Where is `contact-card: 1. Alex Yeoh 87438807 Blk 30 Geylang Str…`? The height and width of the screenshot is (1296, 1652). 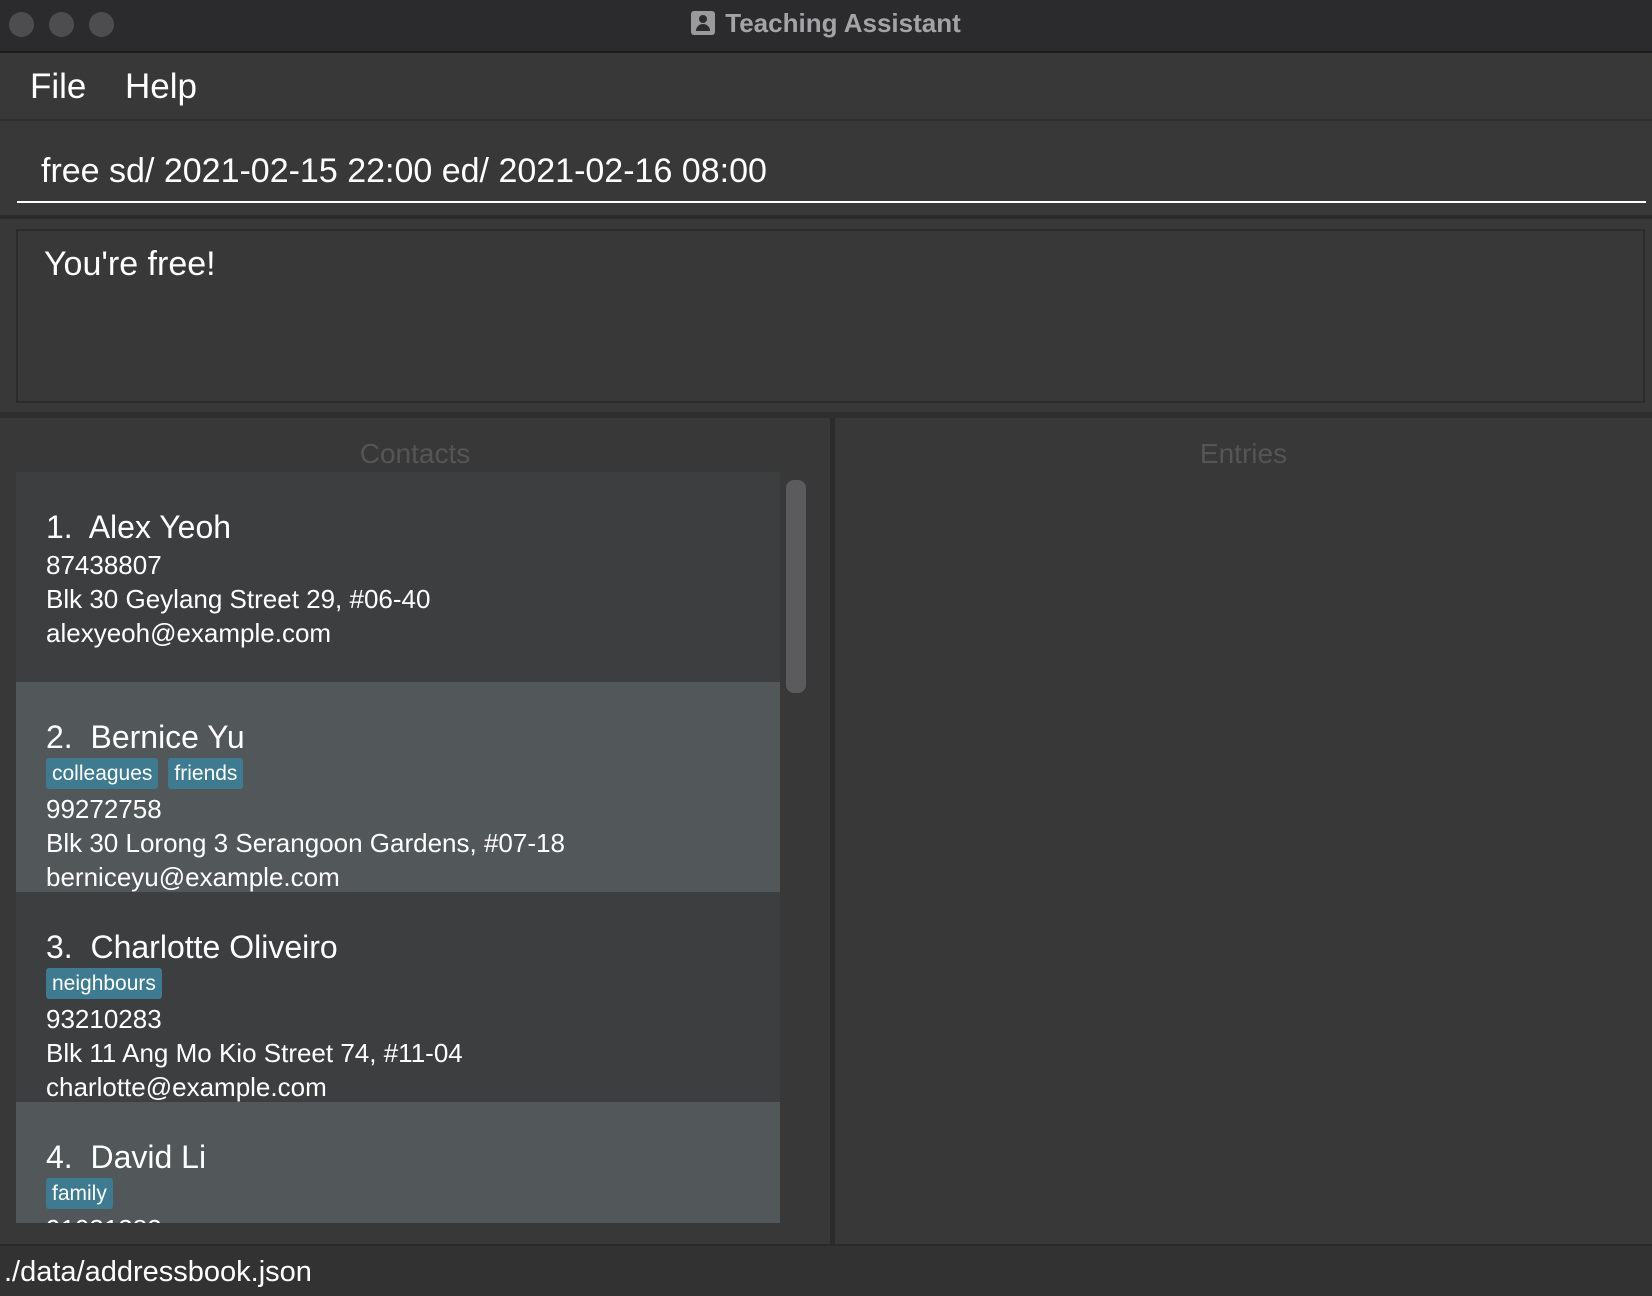
contact-card: 1. Alex Yeoh 87438807 Blk 30 Geylang Str… is located at coordinates (398, 577).